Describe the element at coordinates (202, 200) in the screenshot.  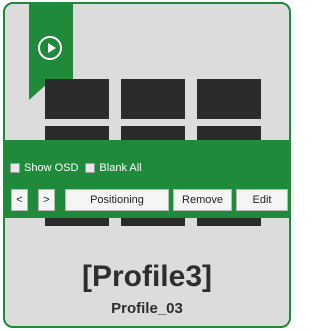
I see `remove-button: Remove` at that location.